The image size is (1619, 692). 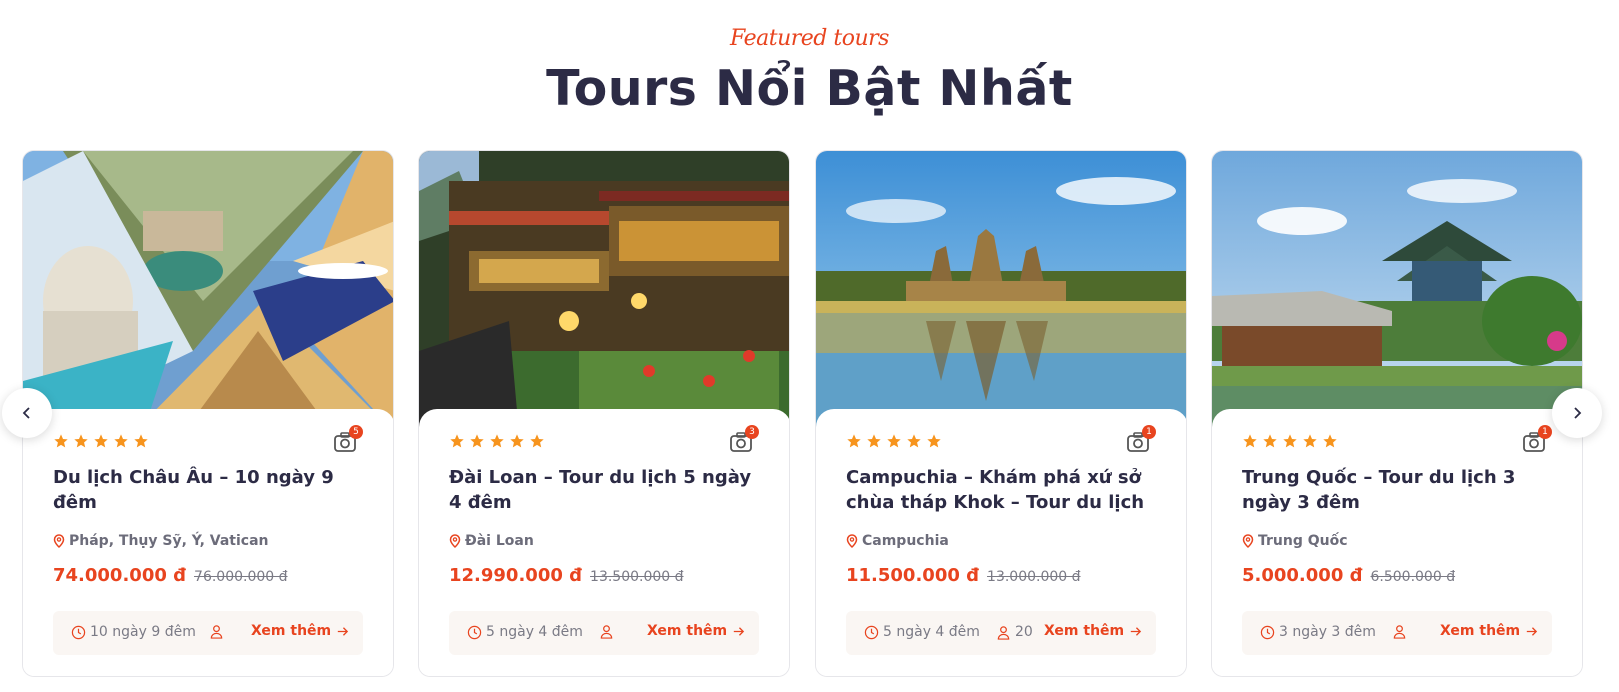 I want to click on tour-people: 20, so click(x=1014, y=632).